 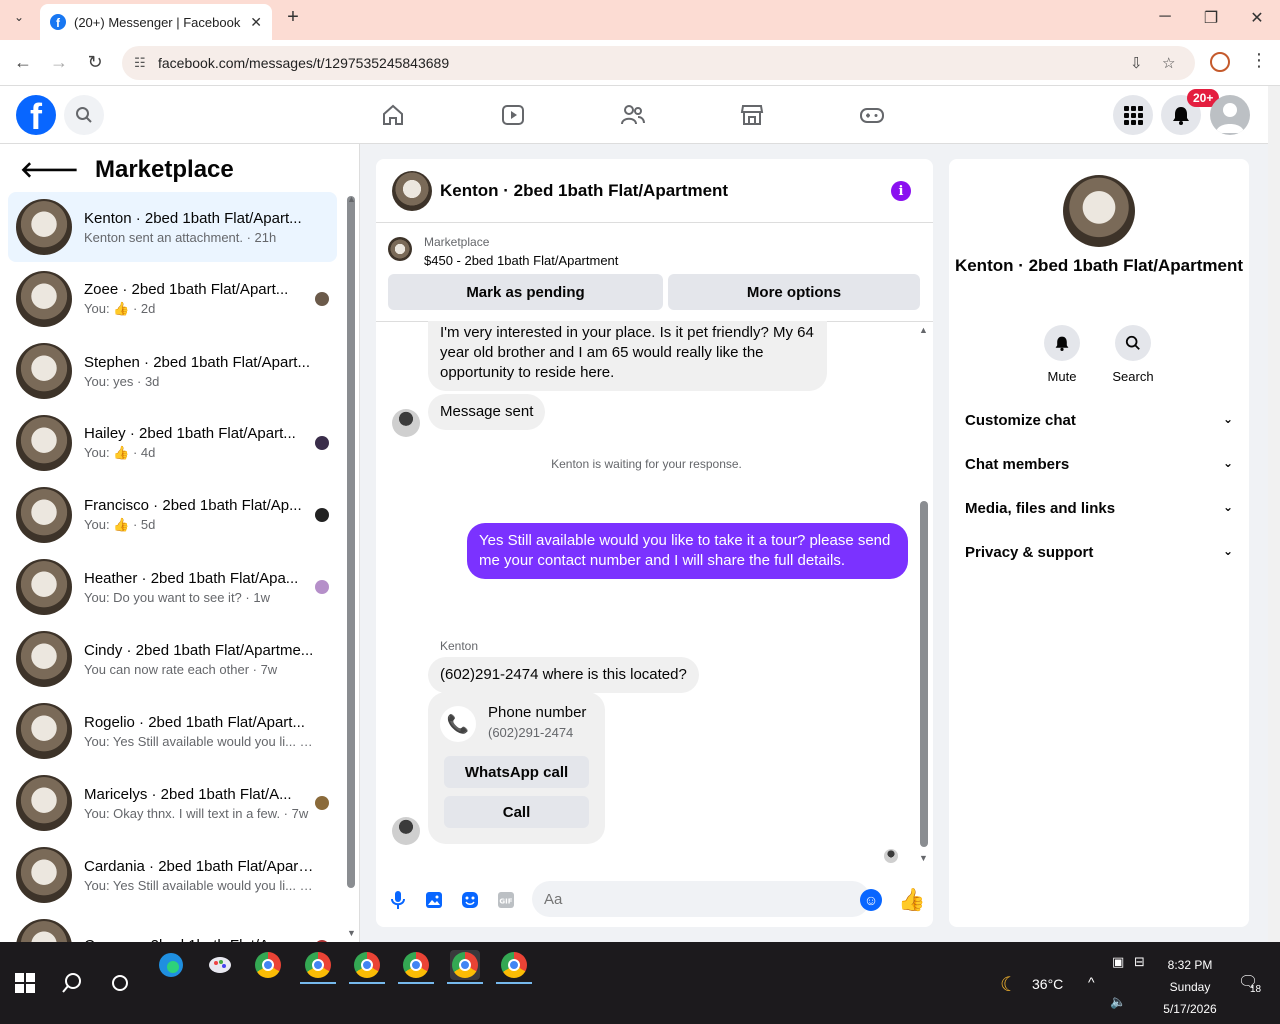 What do you see at coordinates (95, 62) in the screenshot?
I see `reload-button: ↻` at bounding box center [95, 62].